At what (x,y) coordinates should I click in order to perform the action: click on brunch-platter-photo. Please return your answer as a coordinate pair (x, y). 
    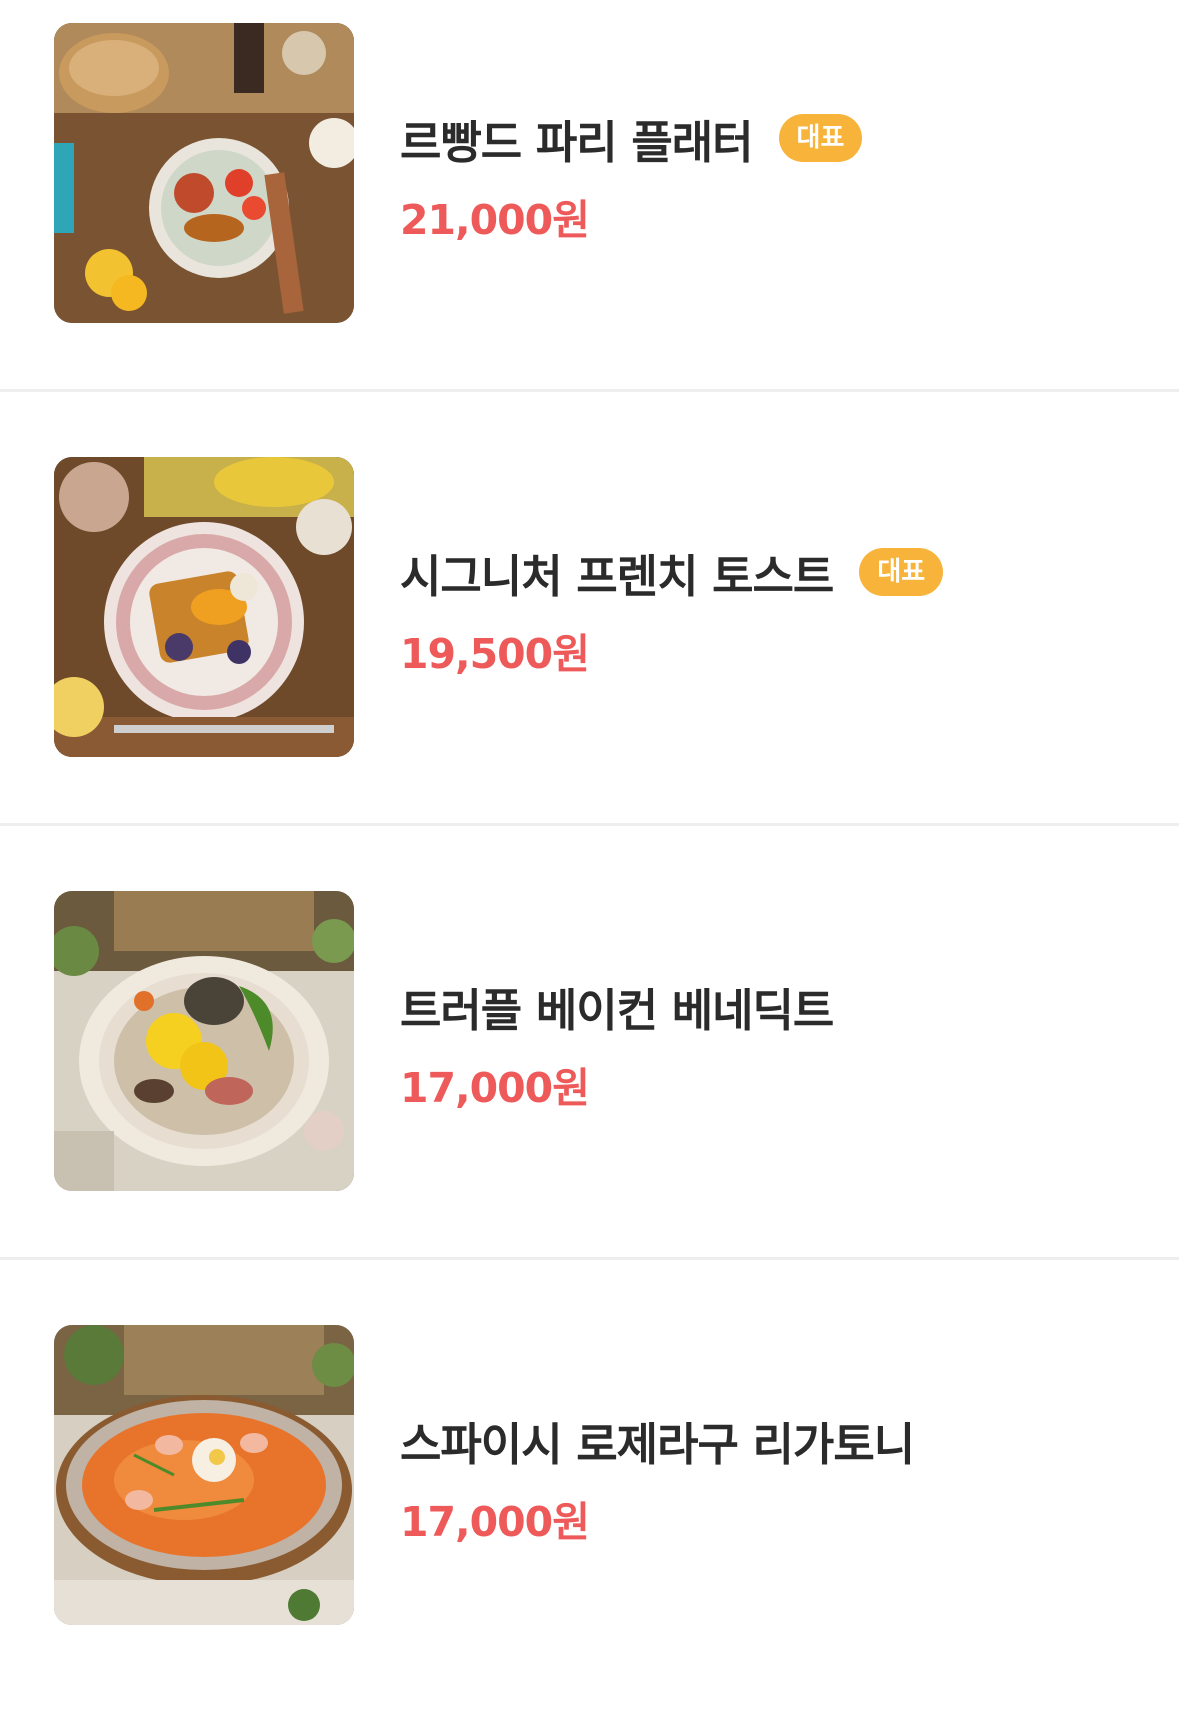
    Looking at the image, I should click on (204, 173).